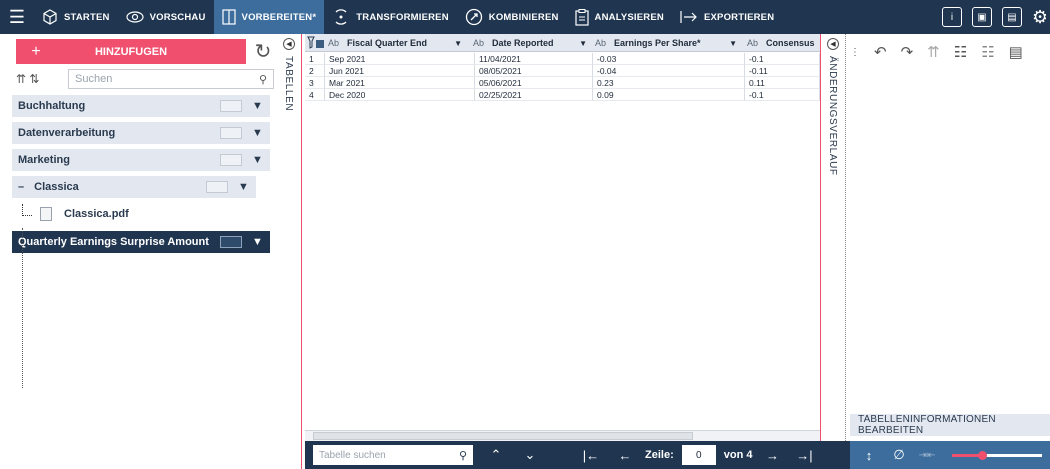 The height and width of the screenshot is (469, 1050). I want to click on redo-icon: ↷, so click(907, 52).